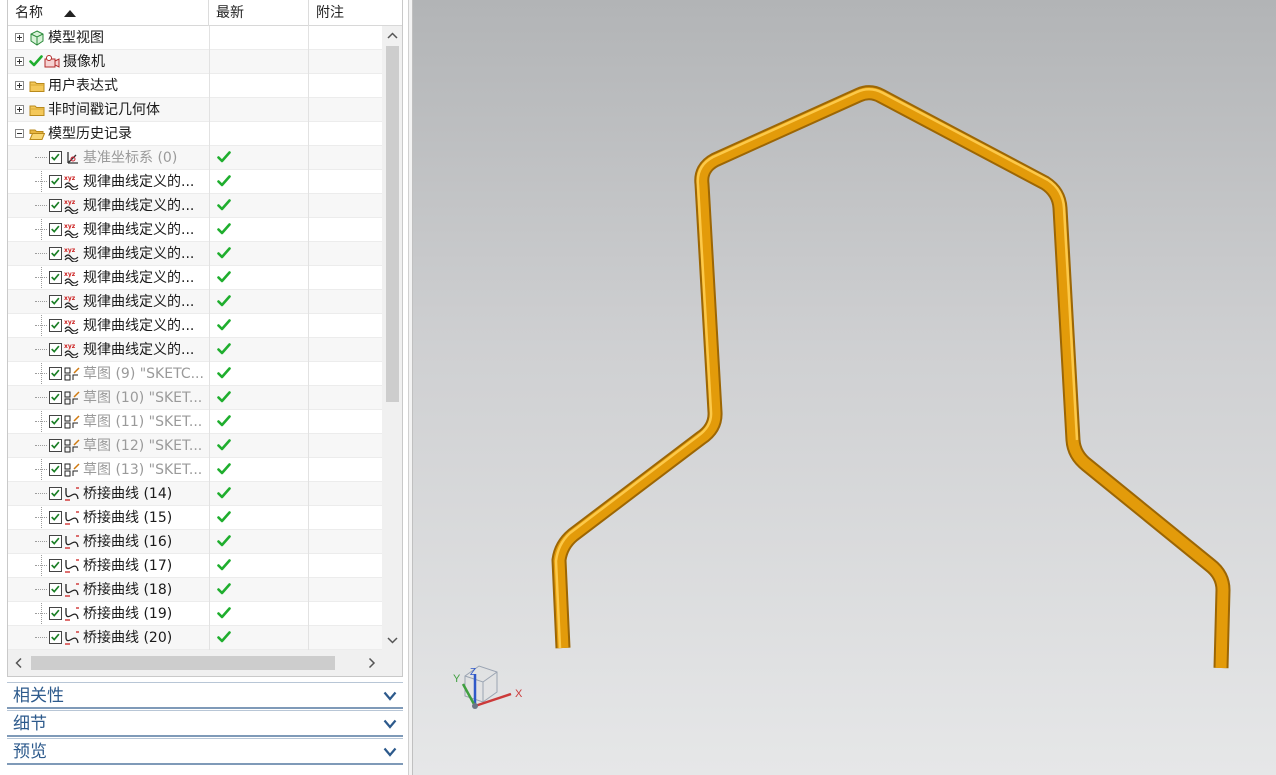 This screenshot has height=775, width=1276. What do you see at coordinates (195, 542) in the screenshot?
I see `feature-row: 桥接曲线 (16)` at bounding box center [195, 542].